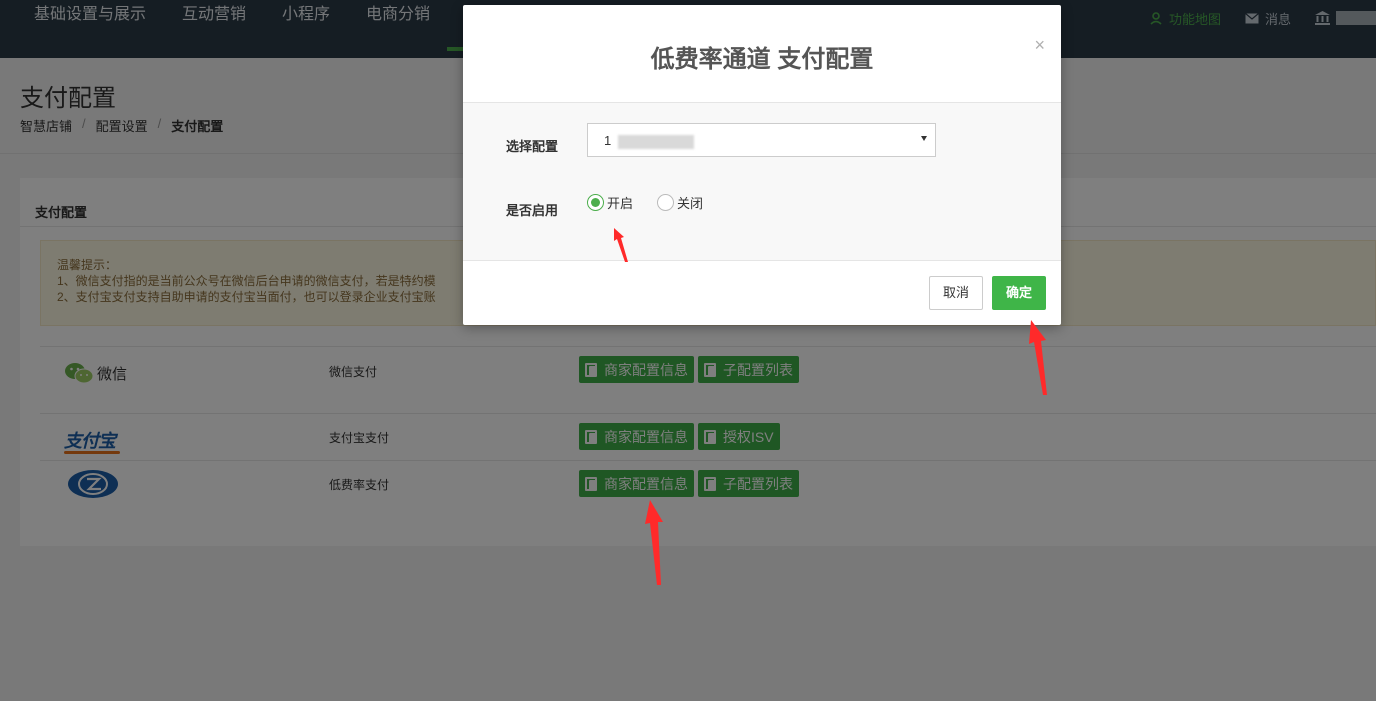  Describe the element at coordinates (656, 142) in the screenshot. I see `blurred-text` at that location.